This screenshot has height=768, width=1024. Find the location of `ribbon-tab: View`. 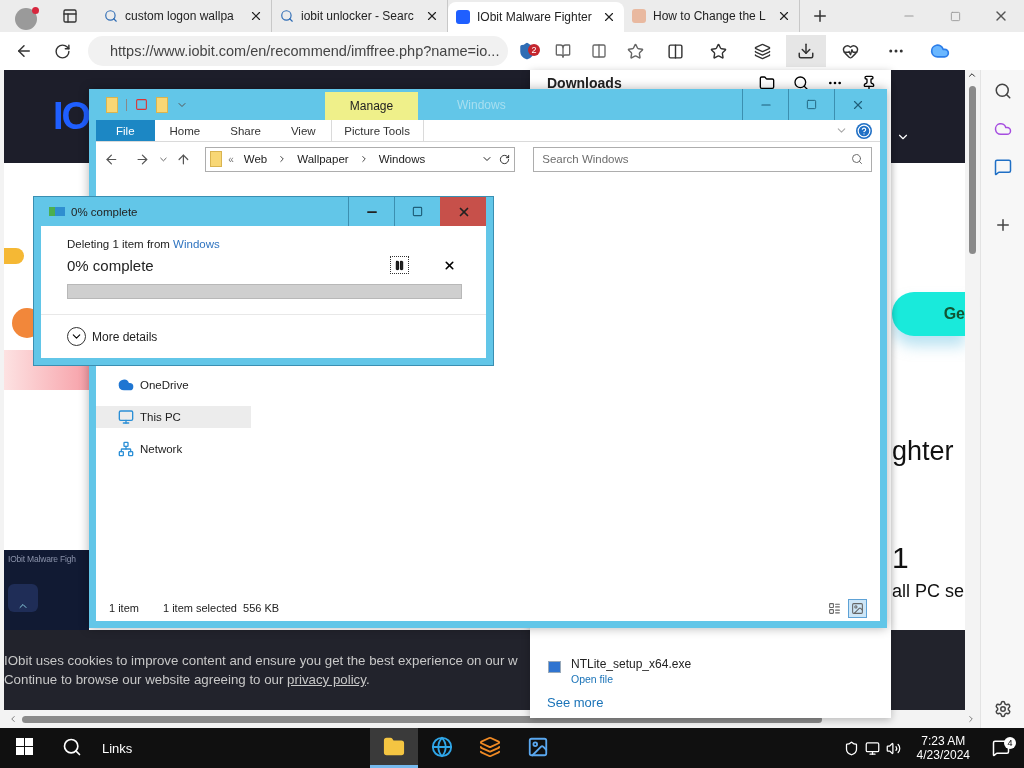

ribbon-tab: View is located at coordinates (303, 130).